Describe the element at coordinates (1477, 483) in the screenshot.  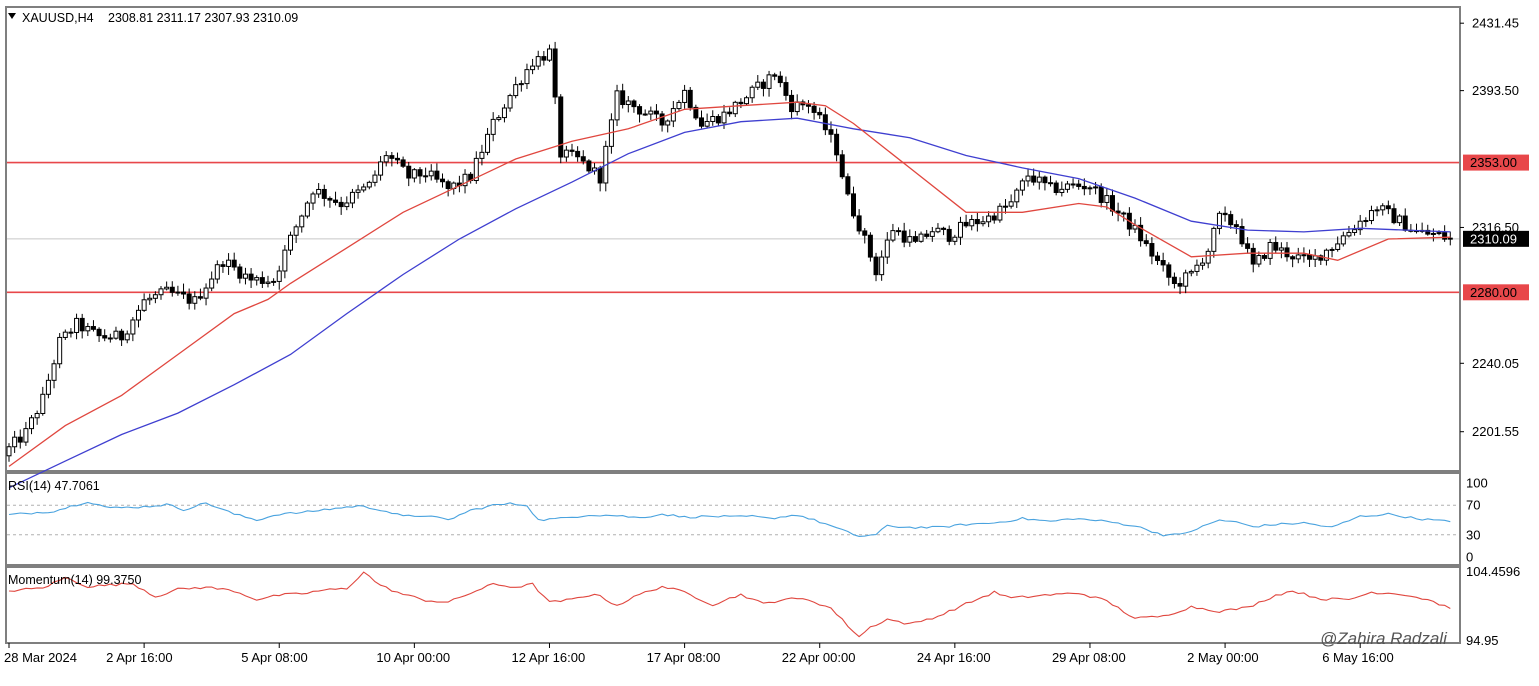
I see `rsi-tick-label: 100` at that location.